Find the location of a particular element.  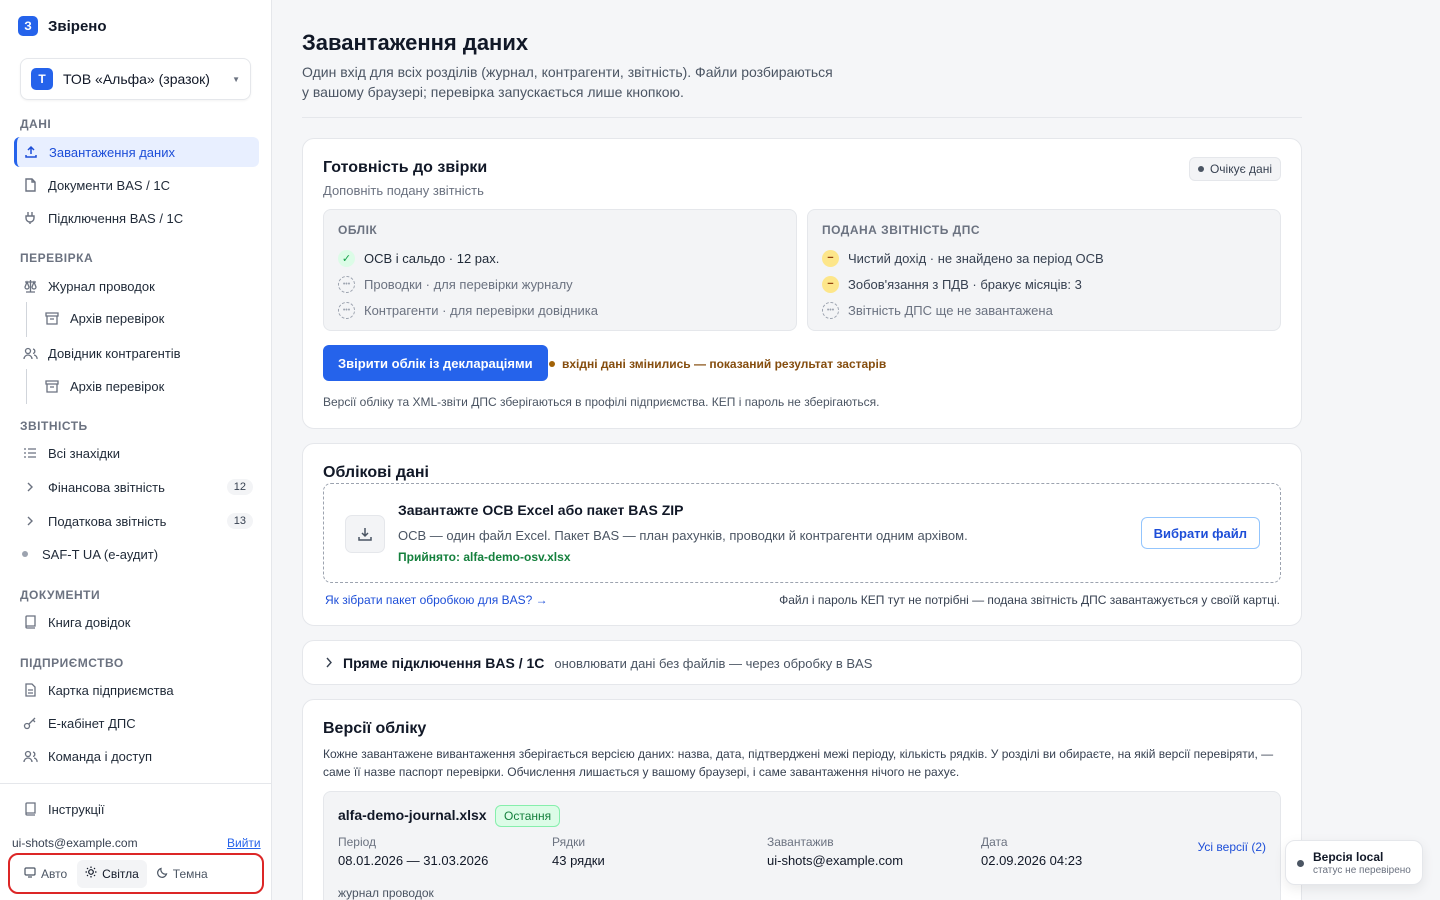

sidebar-item-e-cabinet: Е-кабінет ДПС is located at coordinates (136, 723).